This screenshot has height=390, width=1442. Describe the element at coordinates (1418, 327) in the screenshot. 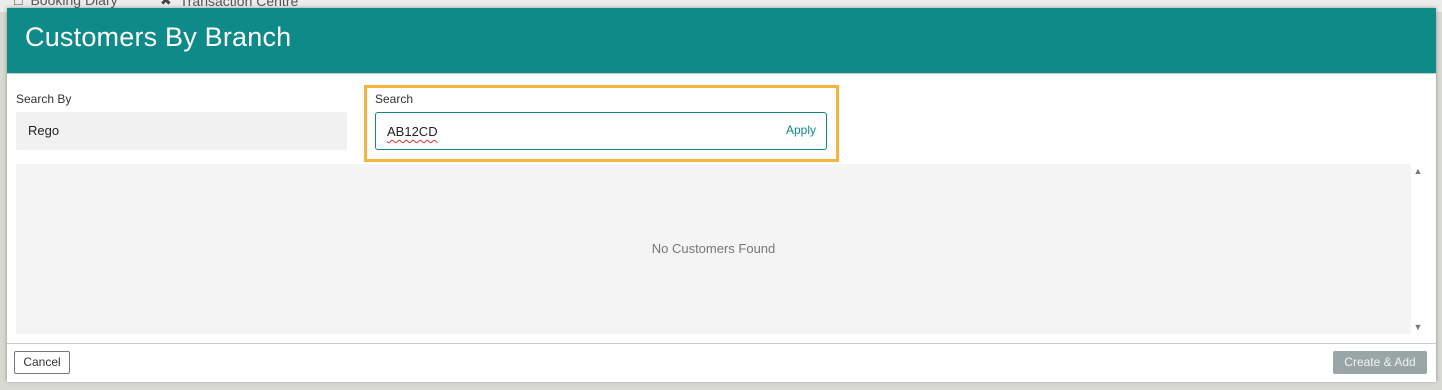

I see `scroll-down-arrow-icon: ▼` at that location.